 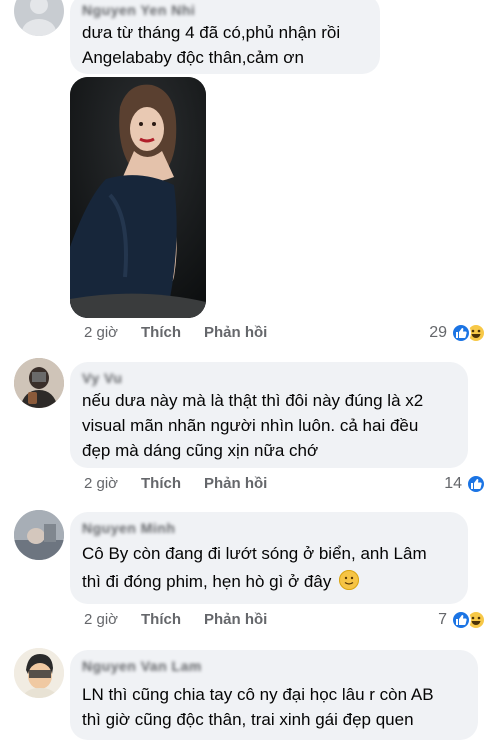 What do you see at coordinates (269, 528) in the screenshot?
I see `commenter-name: Nguyen Minh` at bounding box center [269, 528].